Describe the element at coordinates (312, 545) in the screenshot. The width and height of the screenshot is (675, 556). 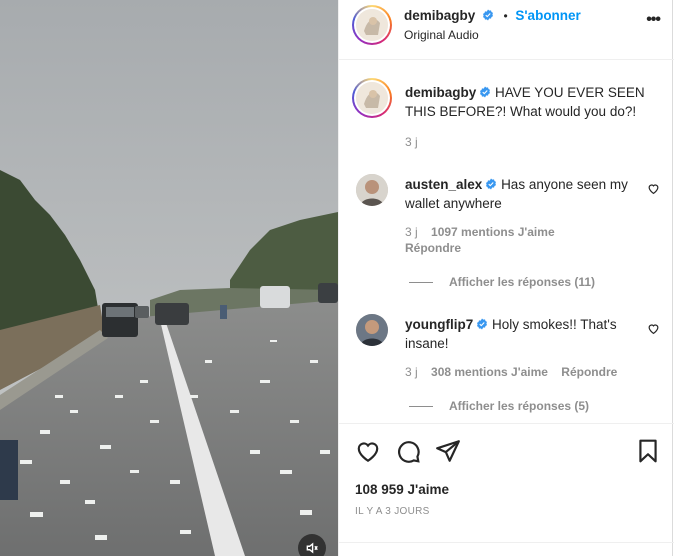
I see `mute-icon` at that location.